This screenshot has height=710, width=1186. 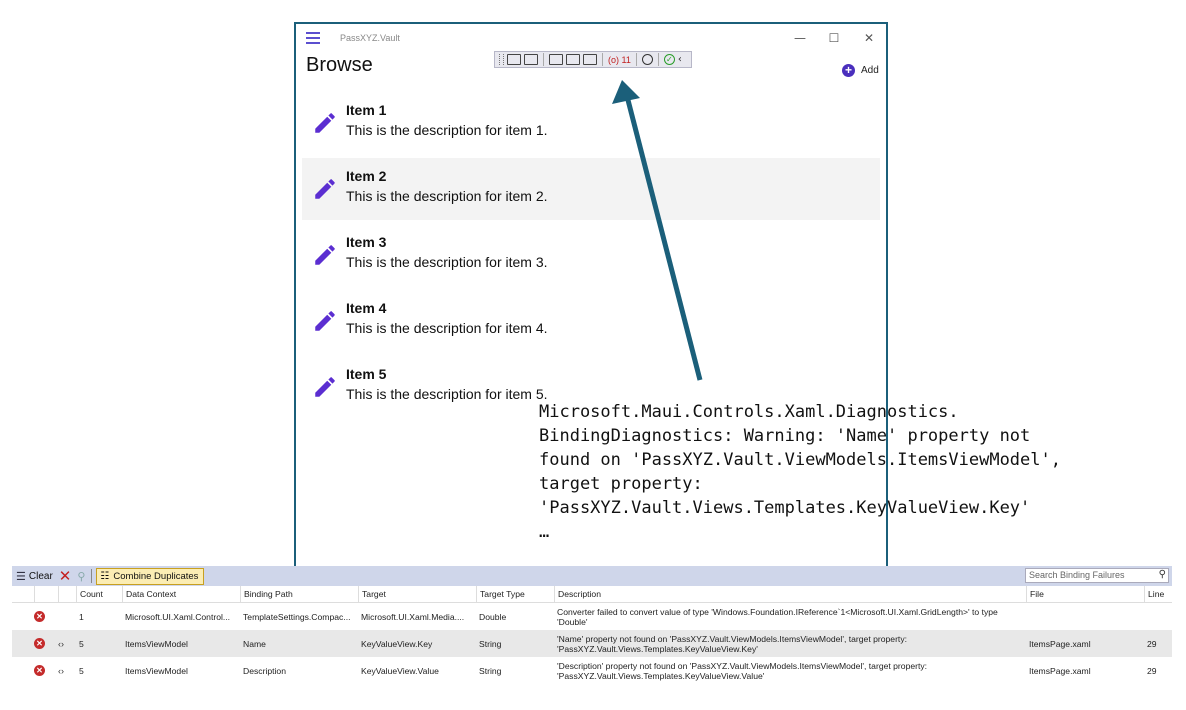 What do you see at coordinates (1158, 616) in the screenshot?
I see `line-cell` at bounding box center [1158, 616].